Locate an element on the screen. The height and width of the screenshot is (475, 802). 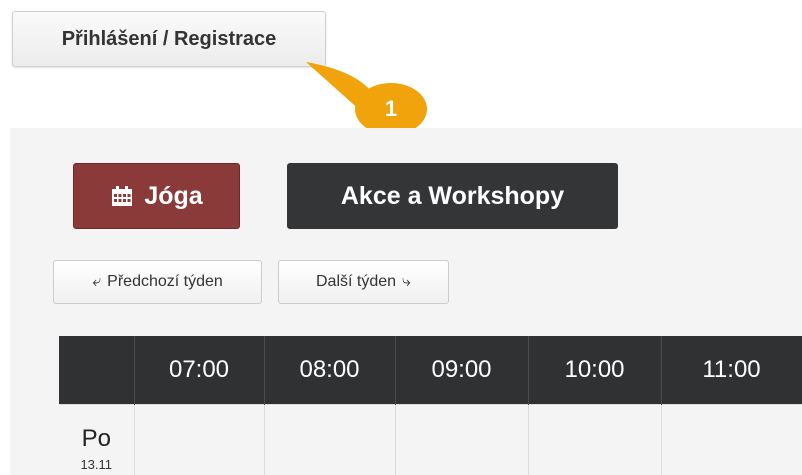
day-date: 13.11 is located at coordinates (96, 464).